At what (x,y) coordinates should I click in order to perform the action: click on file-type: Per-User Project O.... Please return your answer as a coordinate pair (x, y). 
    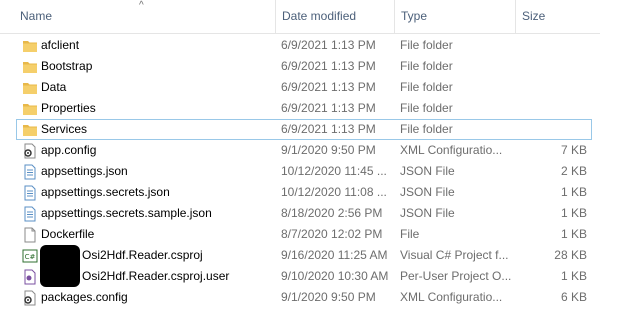
    Looking at the image, I should click on (456, 276).